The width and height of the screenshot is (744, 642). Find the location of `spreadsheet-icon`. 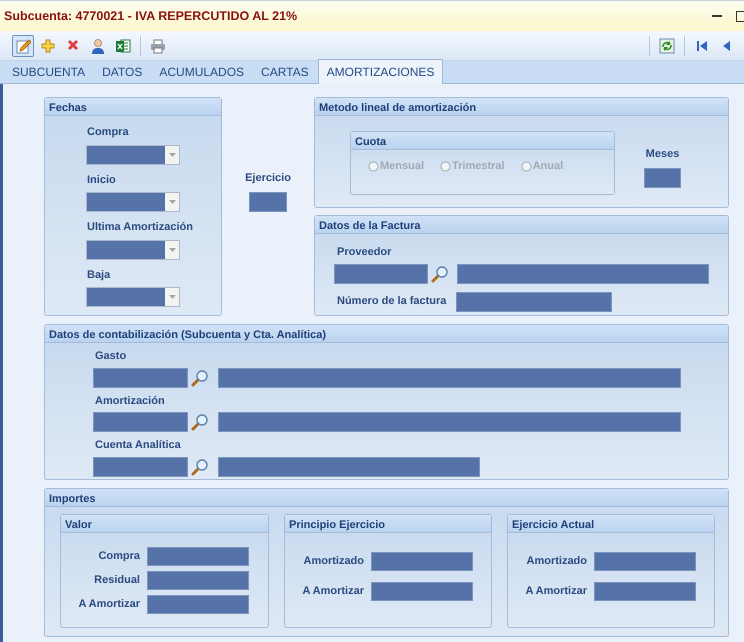

spreadsheet-icon is located at coordinates (123, 46).